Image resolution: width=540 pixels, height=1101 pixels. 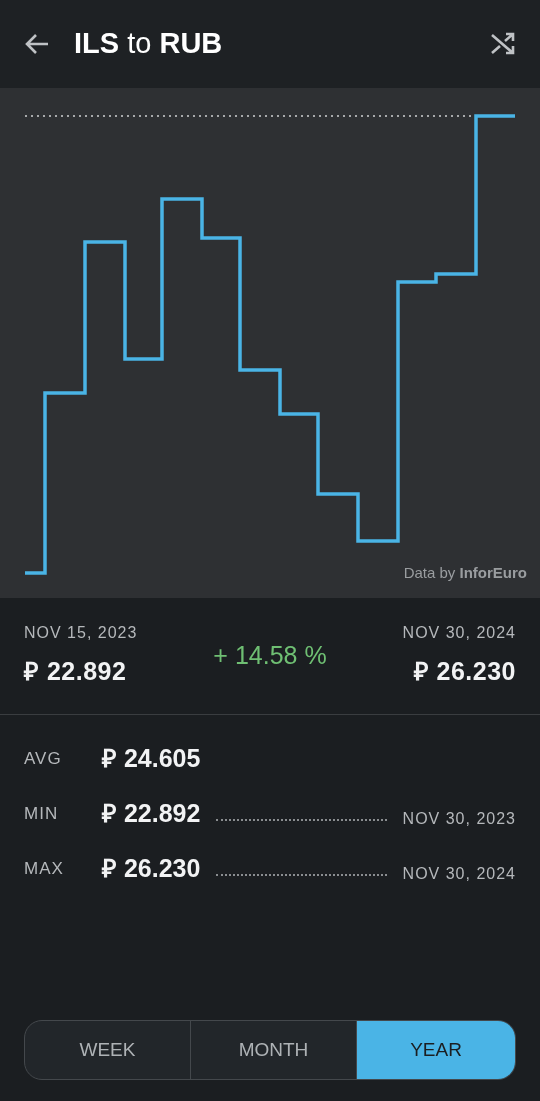 What do you see at coordinates (459, 873) in the screenshot?
I see `stat-date: NOV 30, 2024` at bounding box center [459, 873].